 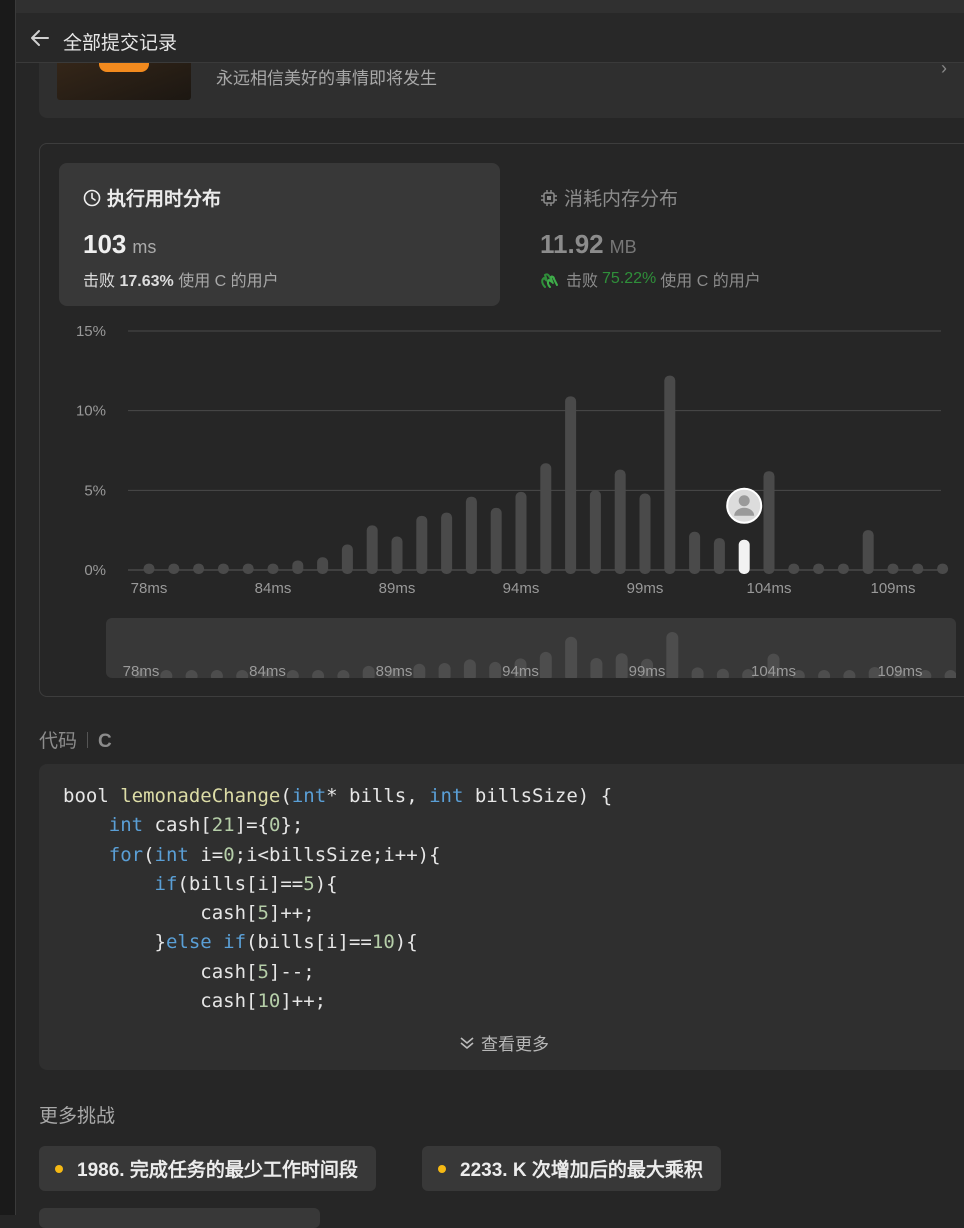 I want to click on code-text: };, so click(x=292, y=825).